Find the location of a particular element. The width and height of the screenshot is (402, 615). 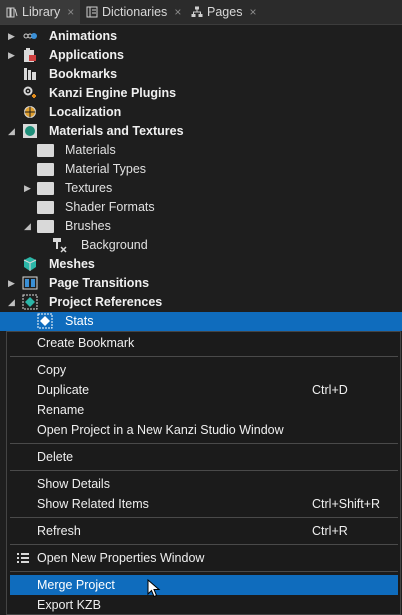

menu-item-refresh: Refresh Ctrl+R is located at coordinates (204, 531).